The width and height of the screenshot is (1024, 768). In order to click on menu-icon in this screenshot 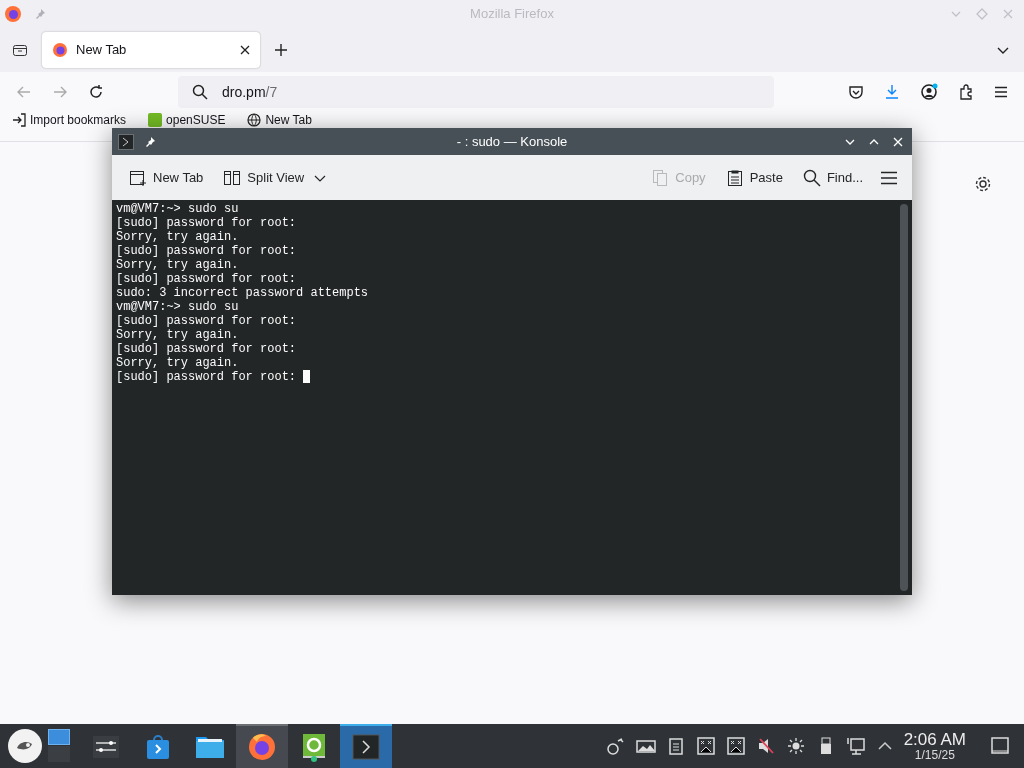, I will do `click(1001, 92)`.